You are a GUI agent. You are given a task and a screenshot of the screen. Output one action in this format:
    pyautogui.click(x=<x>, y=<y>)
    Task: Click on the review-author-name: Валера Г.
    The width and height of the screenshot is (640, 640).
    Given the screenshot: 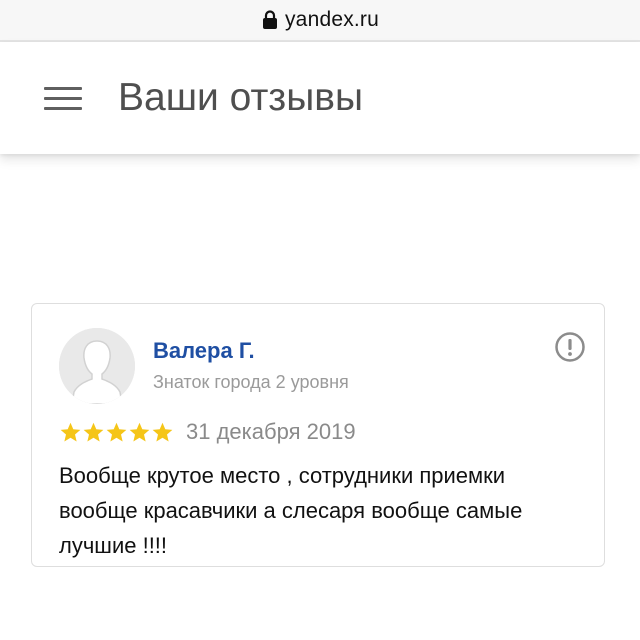 What is the action you would take?
    pyautogui.click(x=204, y=351)
    